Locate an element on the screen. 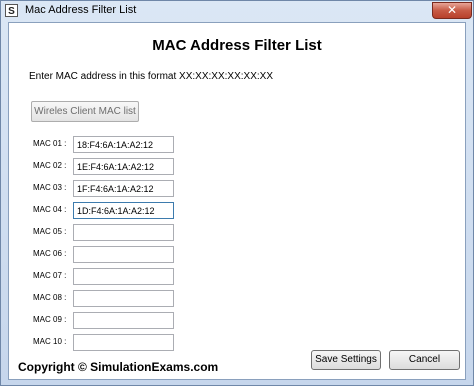 This screenshot has height=386, width=474. mac-label-04: MAC 04 : is located at coordinates (50, 209).